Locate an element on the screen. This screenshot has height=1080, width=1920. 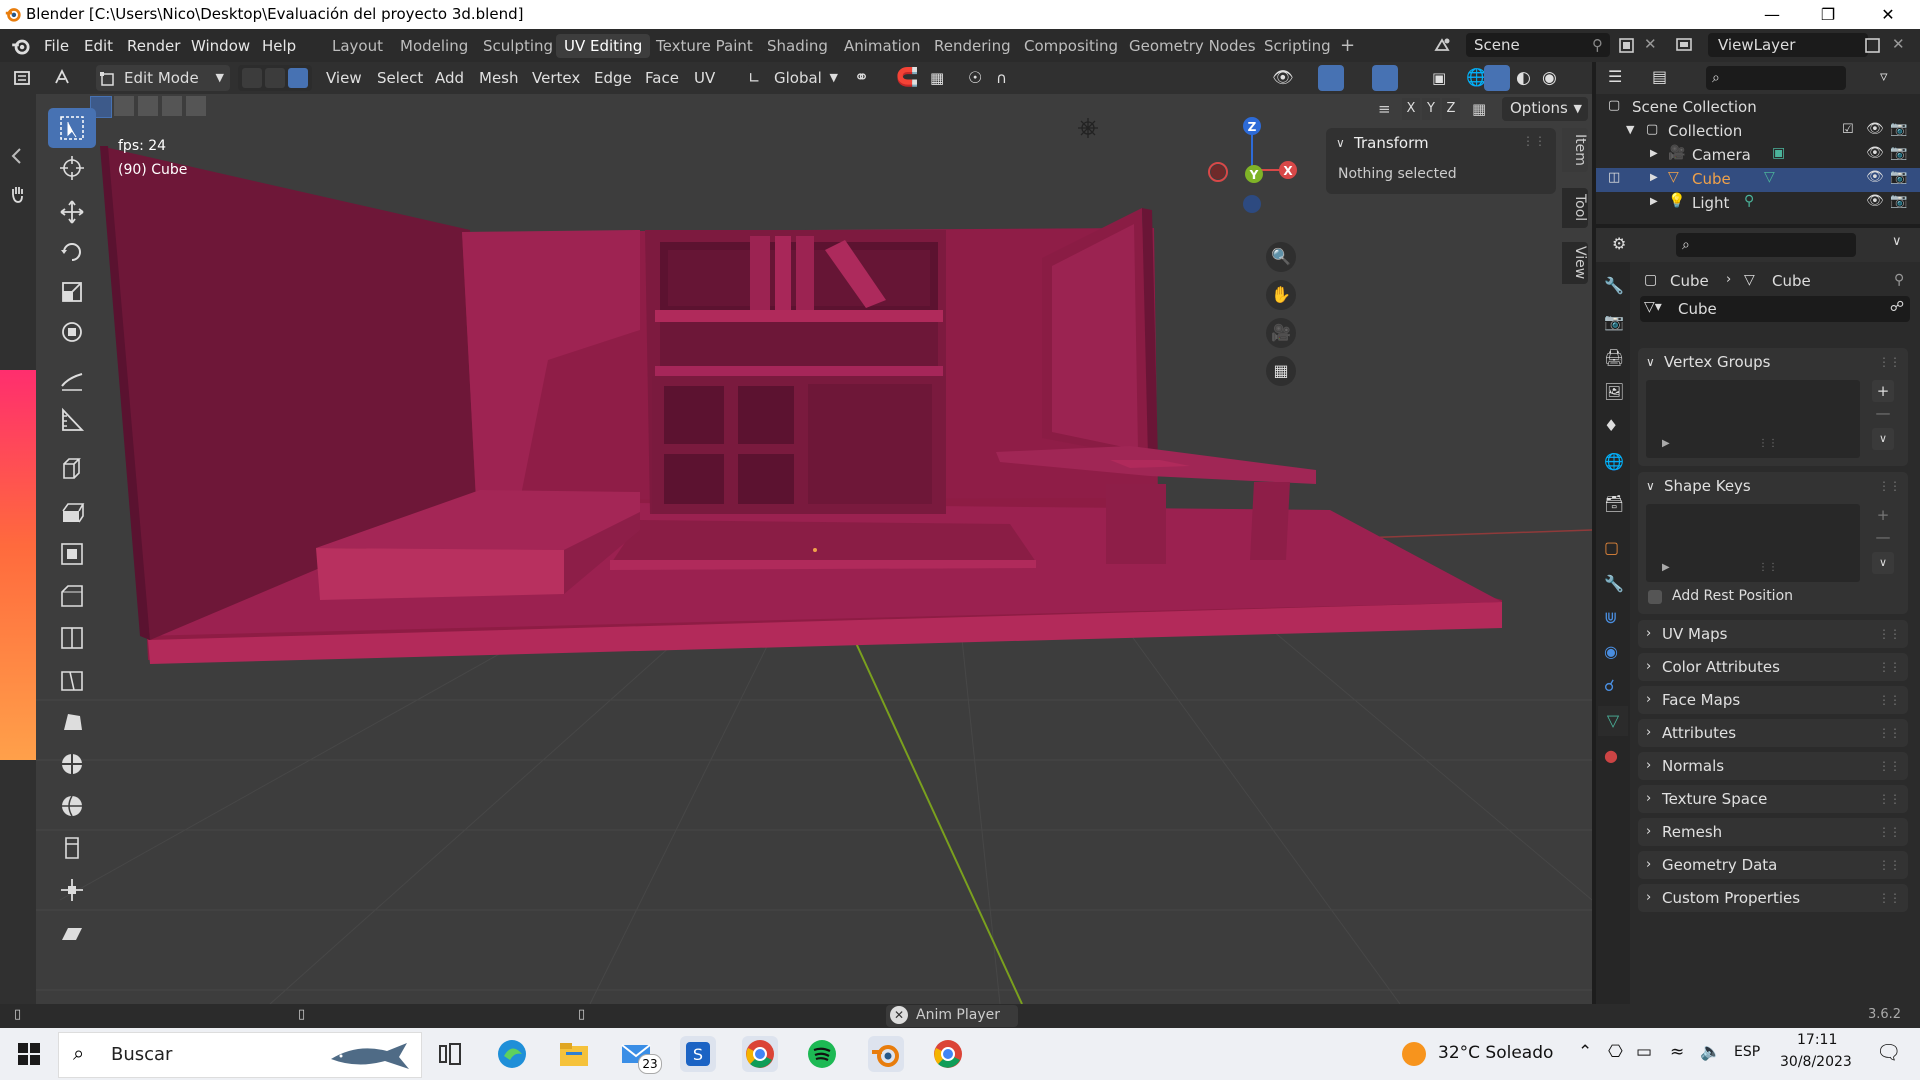
menu-edge: Edge is located at coordinates (613, 78).